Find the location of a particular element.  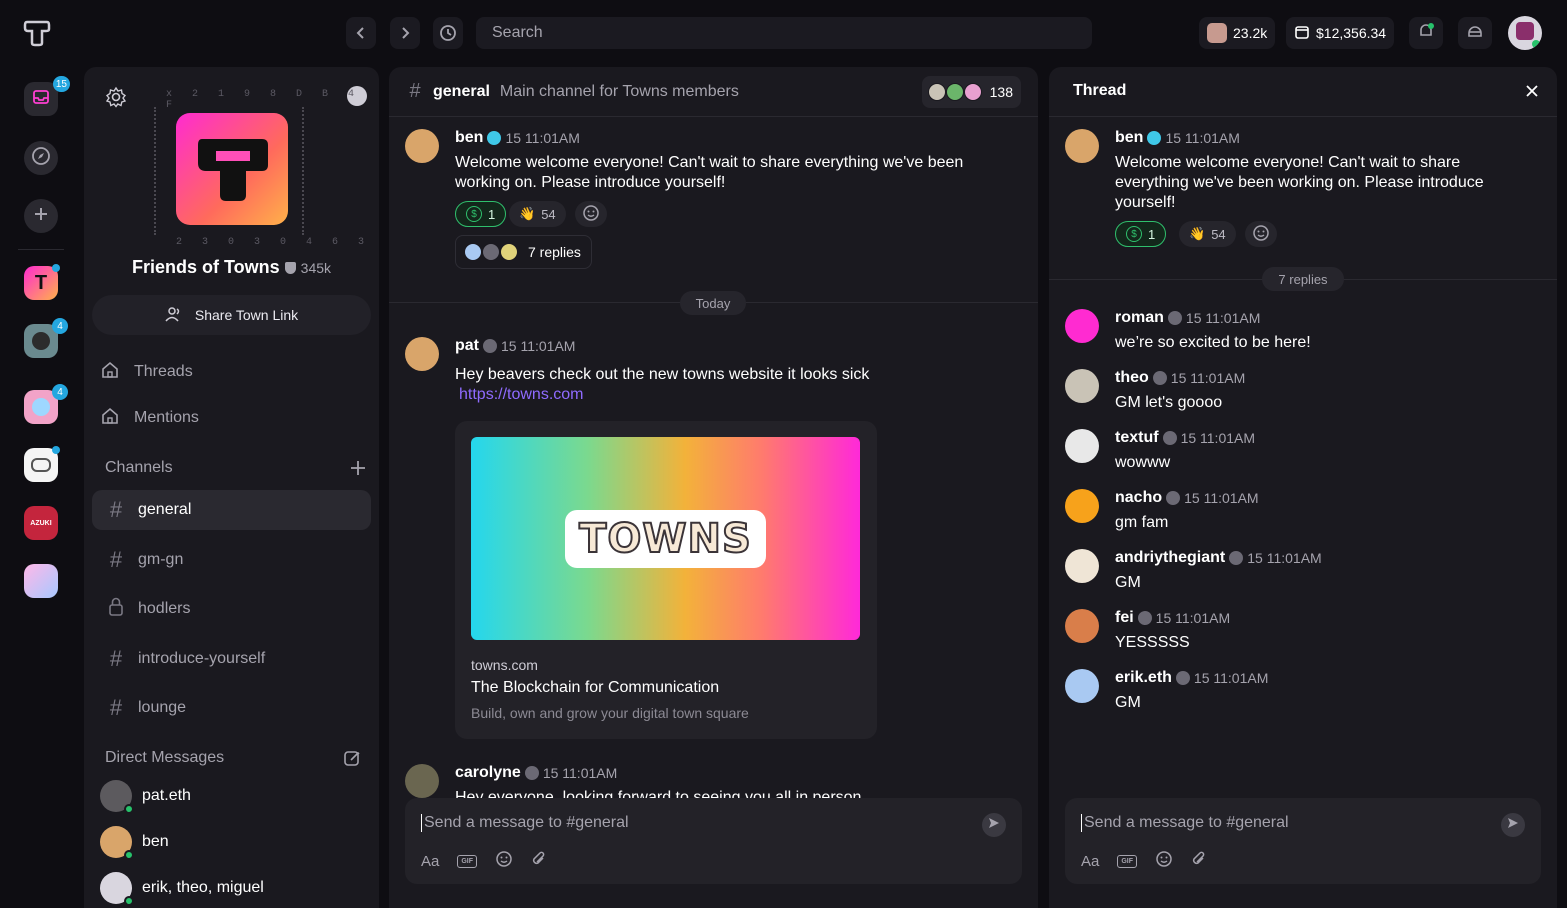

dollar-icon: $ is located at coordinates (1134, 234).